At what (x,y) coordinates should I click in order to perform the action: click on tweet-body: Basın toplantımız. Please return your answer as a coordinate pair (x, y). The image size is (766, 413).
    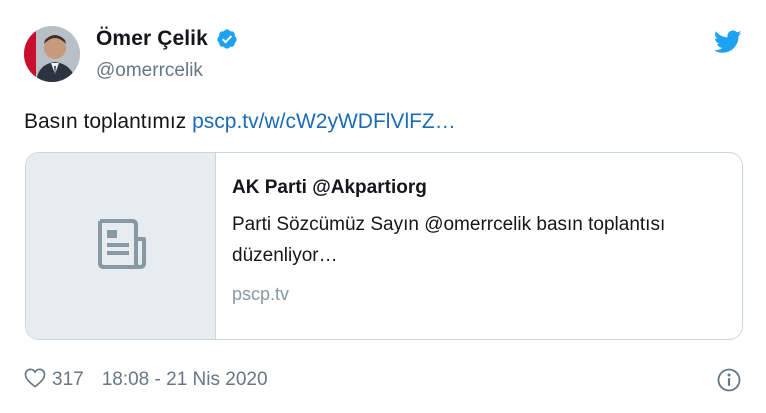
    Looking at the image, I should click on (108, 121).